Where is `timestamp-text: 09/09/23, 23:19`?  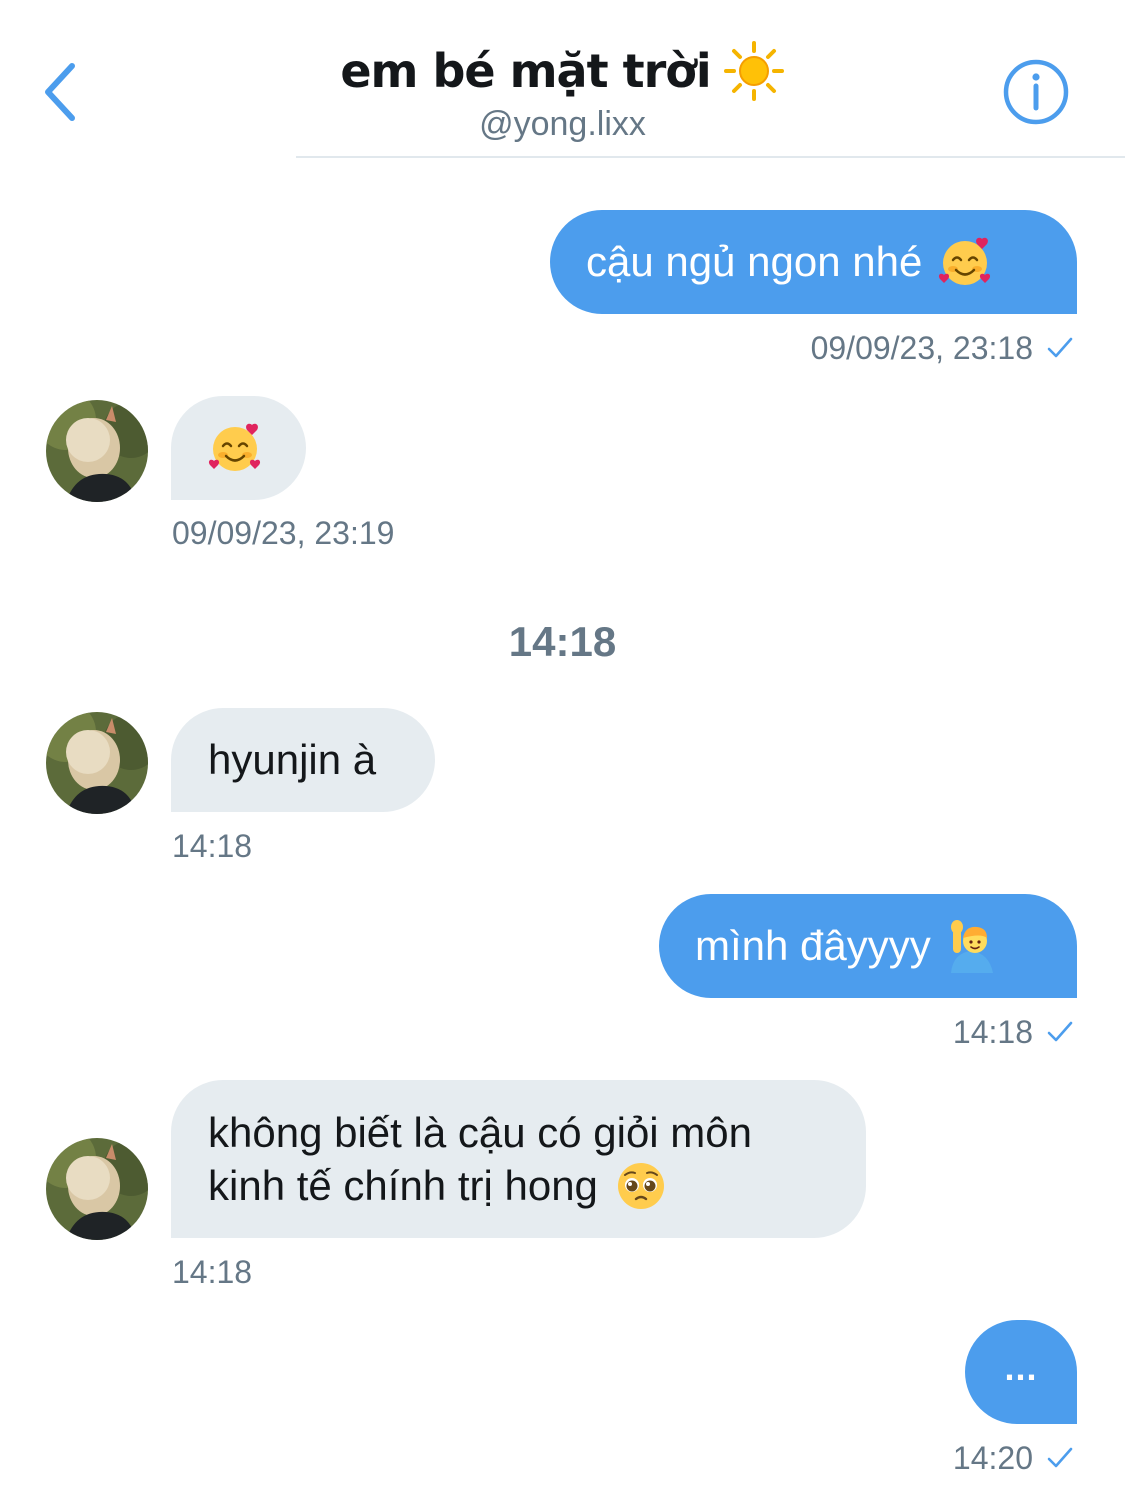
timestamp-text: 09/09/23, 23:19 is located at coordinates (283, 533).